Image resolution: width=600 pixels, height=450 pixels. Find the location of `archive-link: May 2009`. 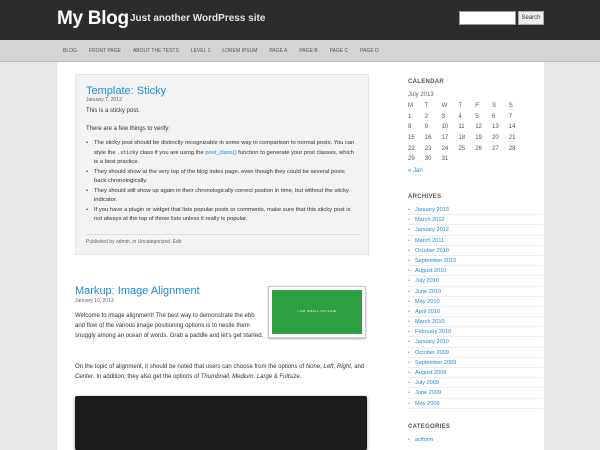

archive-link: May 2009 is located at coordinates (475, 404).